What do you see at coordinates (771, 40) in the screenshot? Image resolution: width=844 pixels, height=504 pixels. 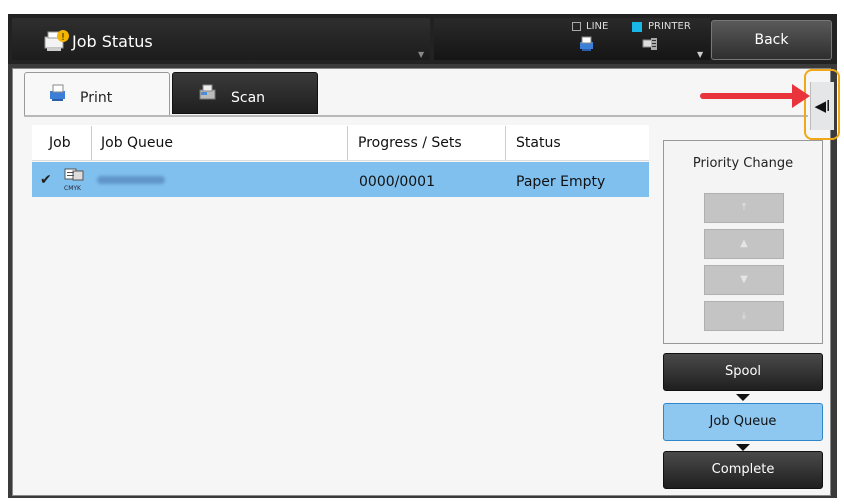 I see `back-button: Back` at bounding box center [771, 40].